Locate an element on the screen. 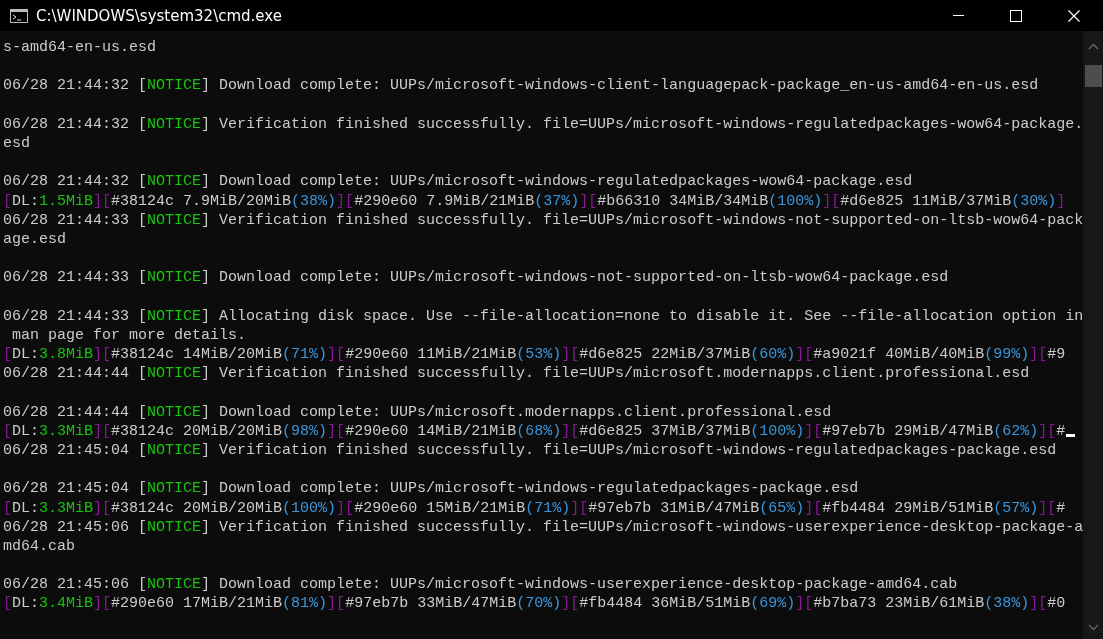 This screenshot has height=639, width=1103. scroll-down-icon is located at coordinates (1093, 627).